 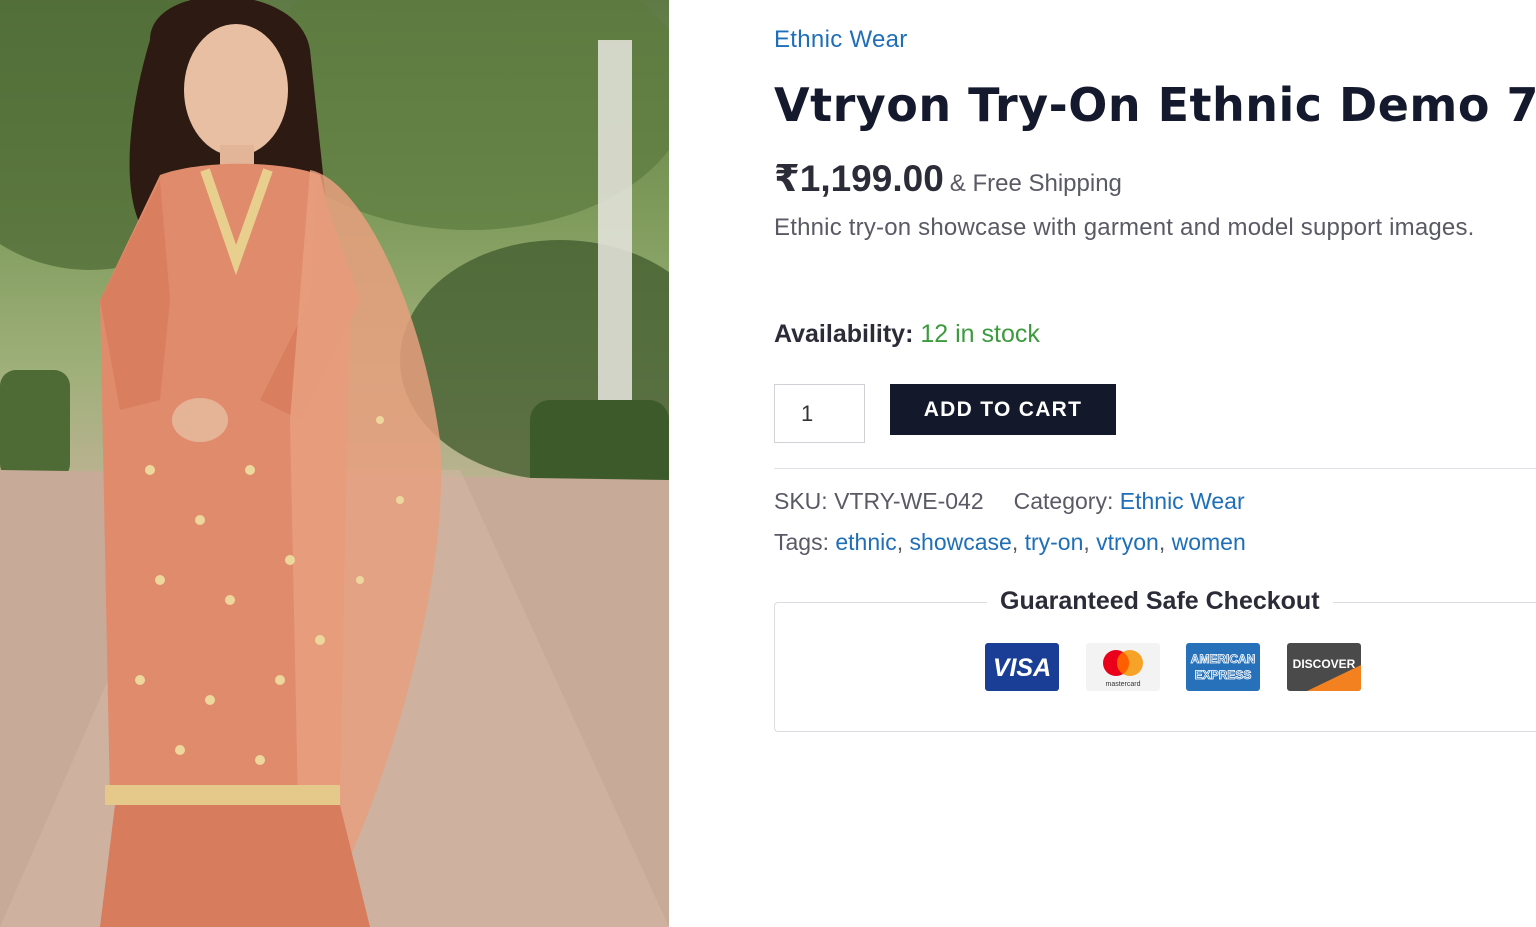 What do you see at coordinates (1063, 501) in the screenshot?
I see `category-label: Category:` at bounding box center [1063, 501].